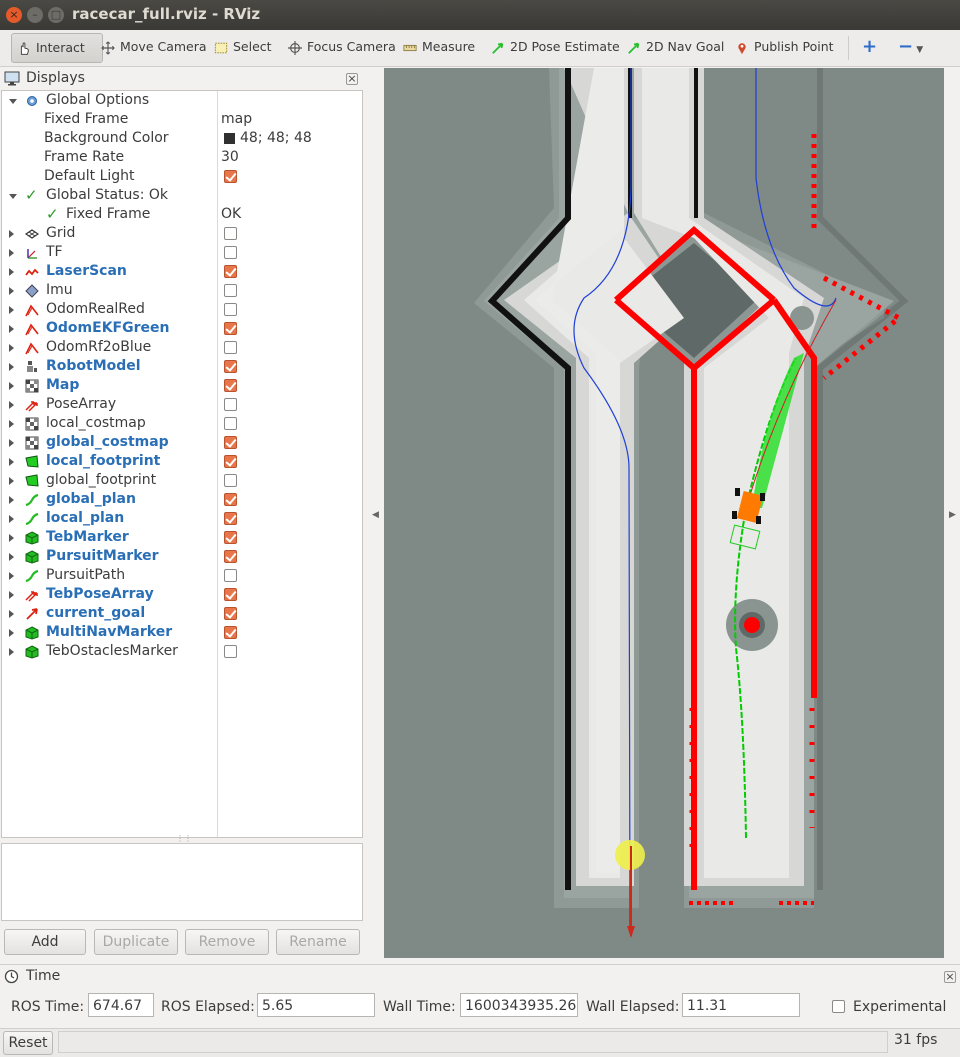 The height and width of the screenshot is (1057, 960). What do you see at coordinates (869, 47) in the screenshot?
I see `add-tool-button: +` at bounding box center [869, 47].